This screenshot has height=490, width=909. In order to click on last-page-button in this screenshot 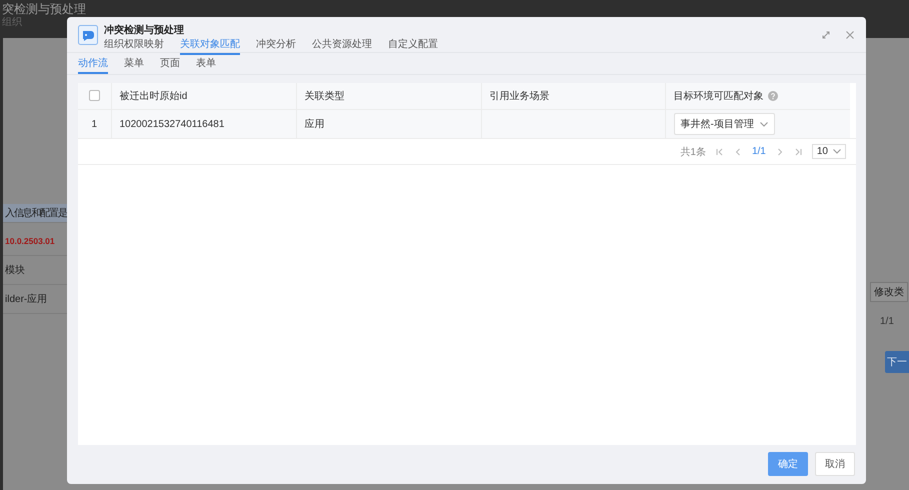, I will do `click(798, 152)`.